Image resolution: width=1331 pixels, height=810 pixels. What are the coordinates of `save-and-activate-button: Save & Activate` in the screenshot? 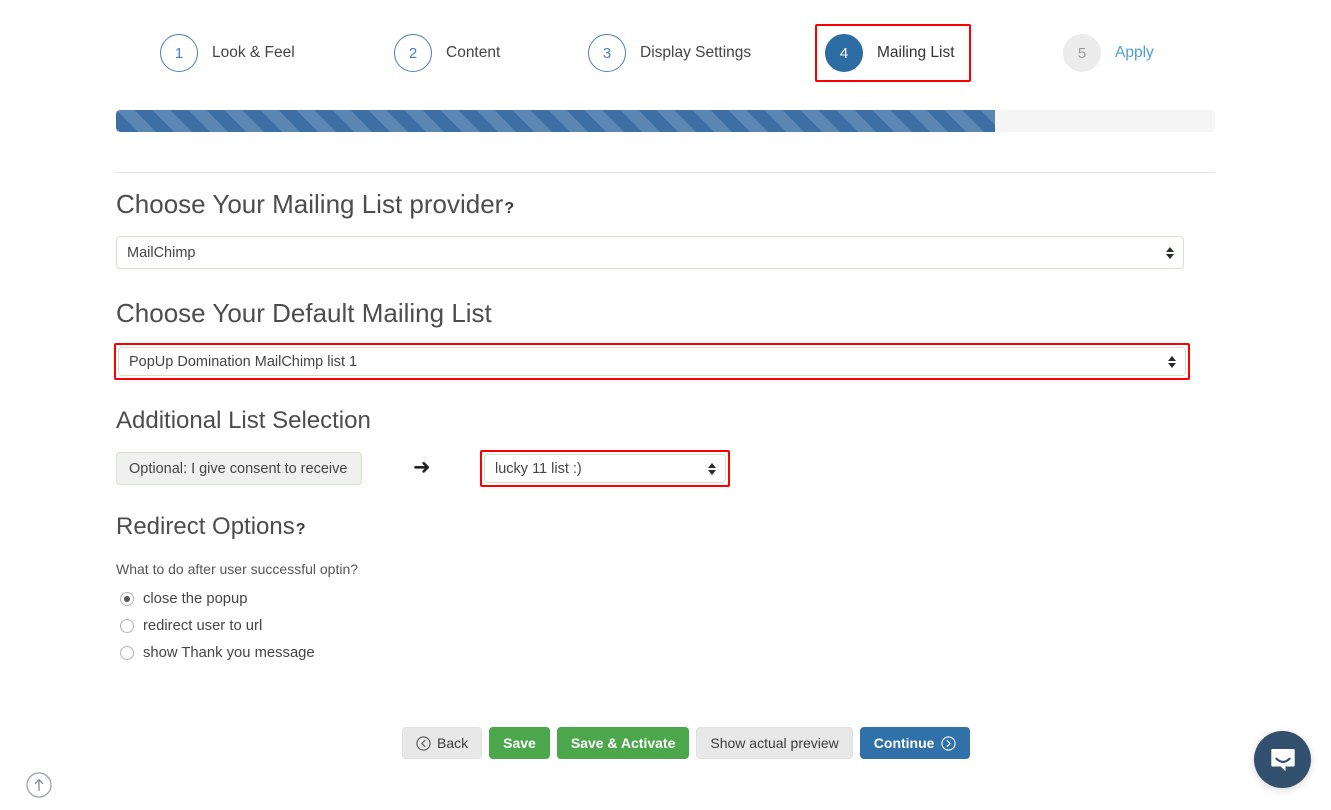 It's located at (623, 743).